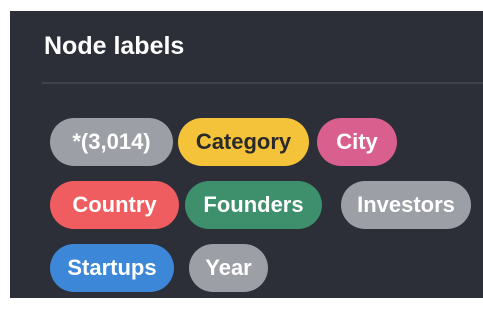 The height and width of the screenshot is (309, 483). Describe the element at coordinates (228, 268) in the screenshot. I see `label-chip-year: Year` at that location.